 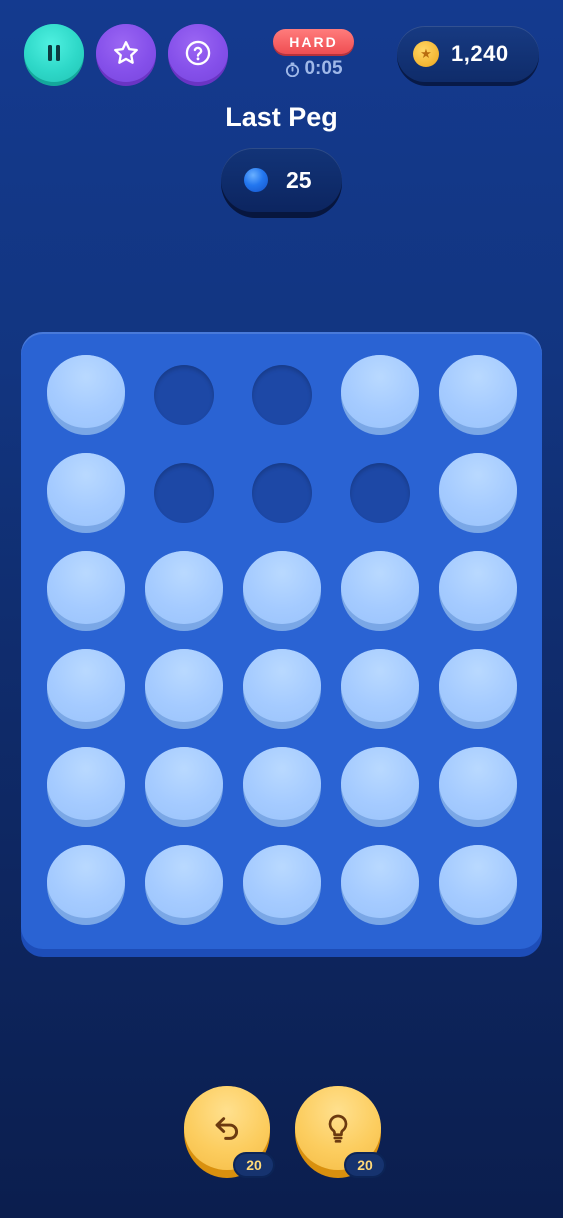 What do you see at coordinates (426, 54) in the screenshot?
I see `coin-icon: ★` at bounding box center [426, 54].